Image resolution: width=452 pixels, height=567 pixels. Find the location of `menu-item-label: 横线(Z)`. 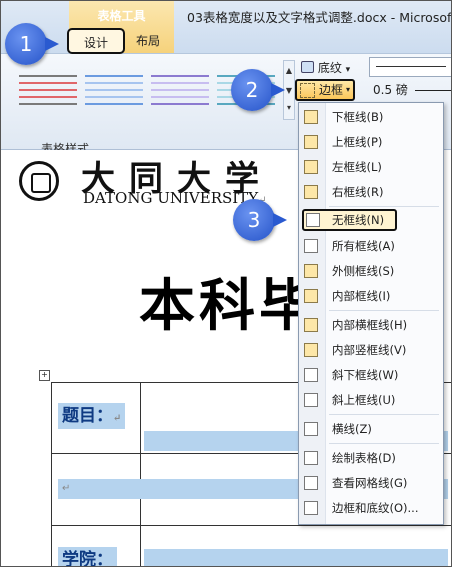

menu-item-label: 横线(Z) is located at coordinates (352, 429).